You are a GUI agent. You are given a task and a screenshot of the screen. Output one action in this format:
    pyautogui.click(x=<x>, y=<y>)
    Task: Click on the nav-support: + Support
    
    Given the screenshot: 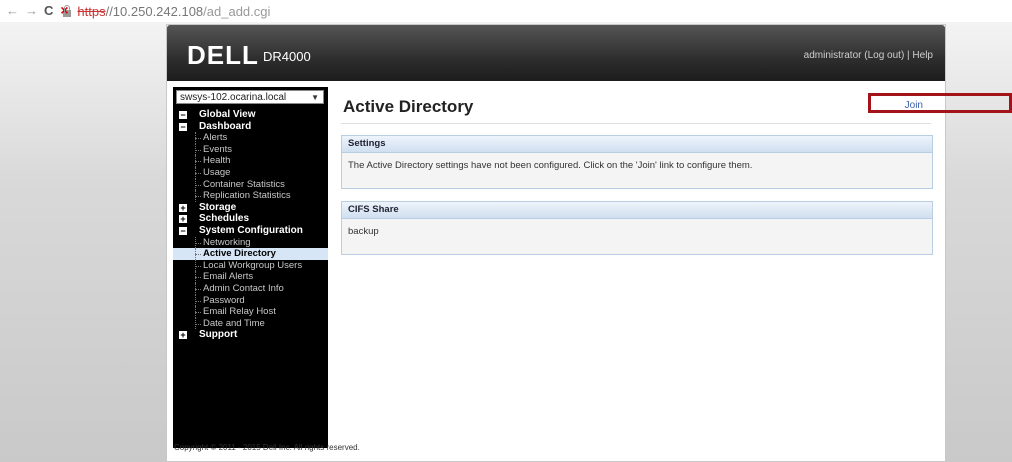 What is the action you would take?
    pyautogui.click(x=250, y=335)
    